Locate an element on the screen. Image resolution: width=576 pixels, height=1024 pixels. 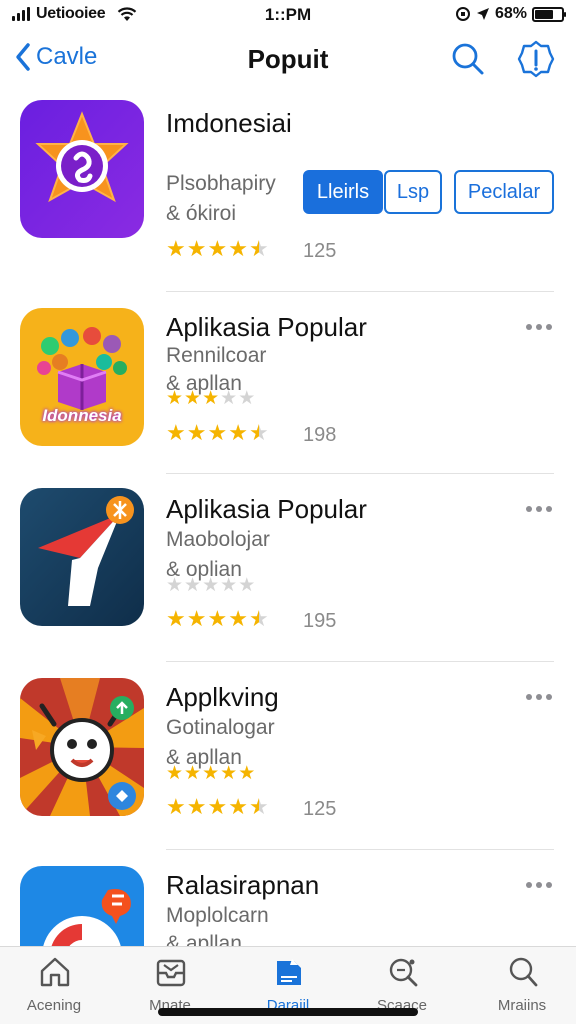
paper-plane-icon is located at coordinates (82, 557).